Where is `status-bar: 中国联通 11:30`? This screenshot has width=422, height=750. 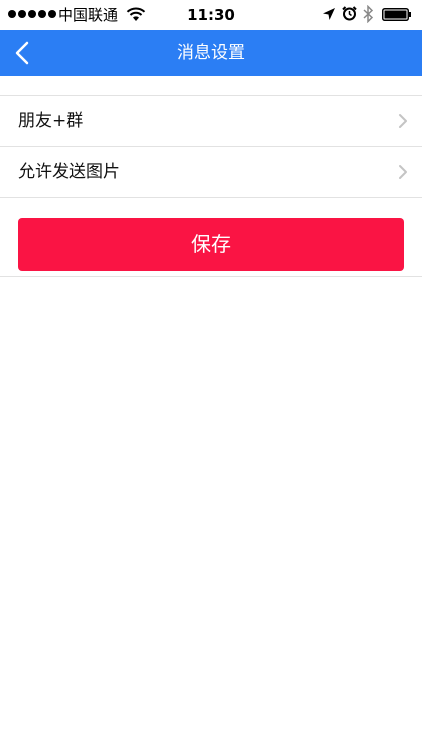
status-bar: 中国联通 11:30 is located at coordinates (211, 15).